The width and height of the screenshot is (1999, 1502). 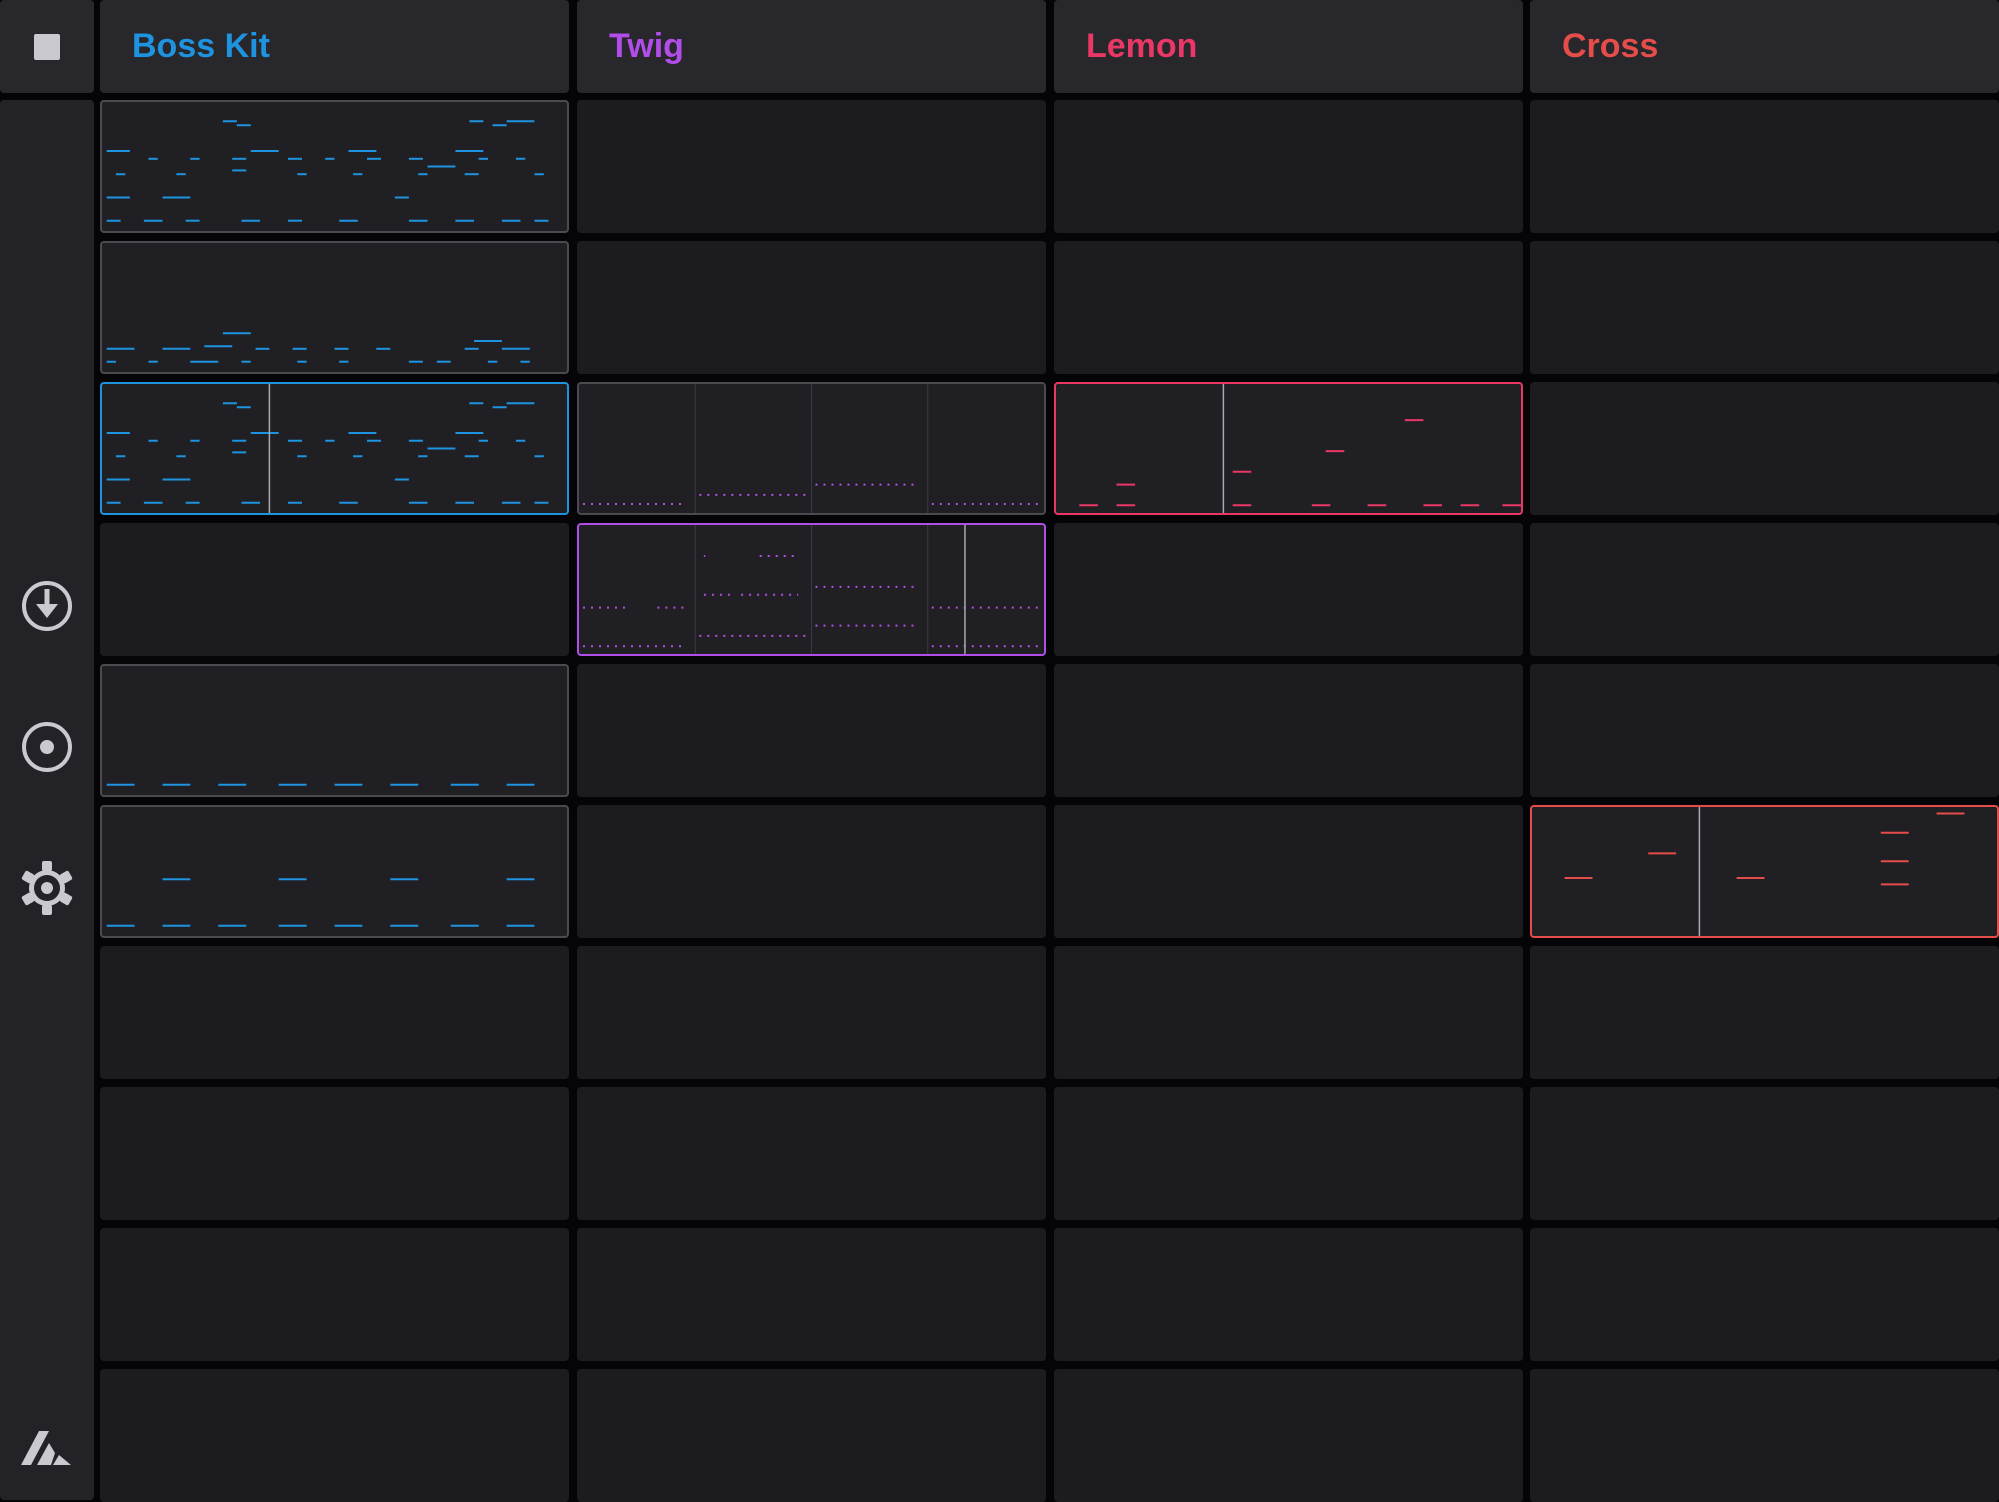 I want to click on settings-button, so click(x=47, y=888).